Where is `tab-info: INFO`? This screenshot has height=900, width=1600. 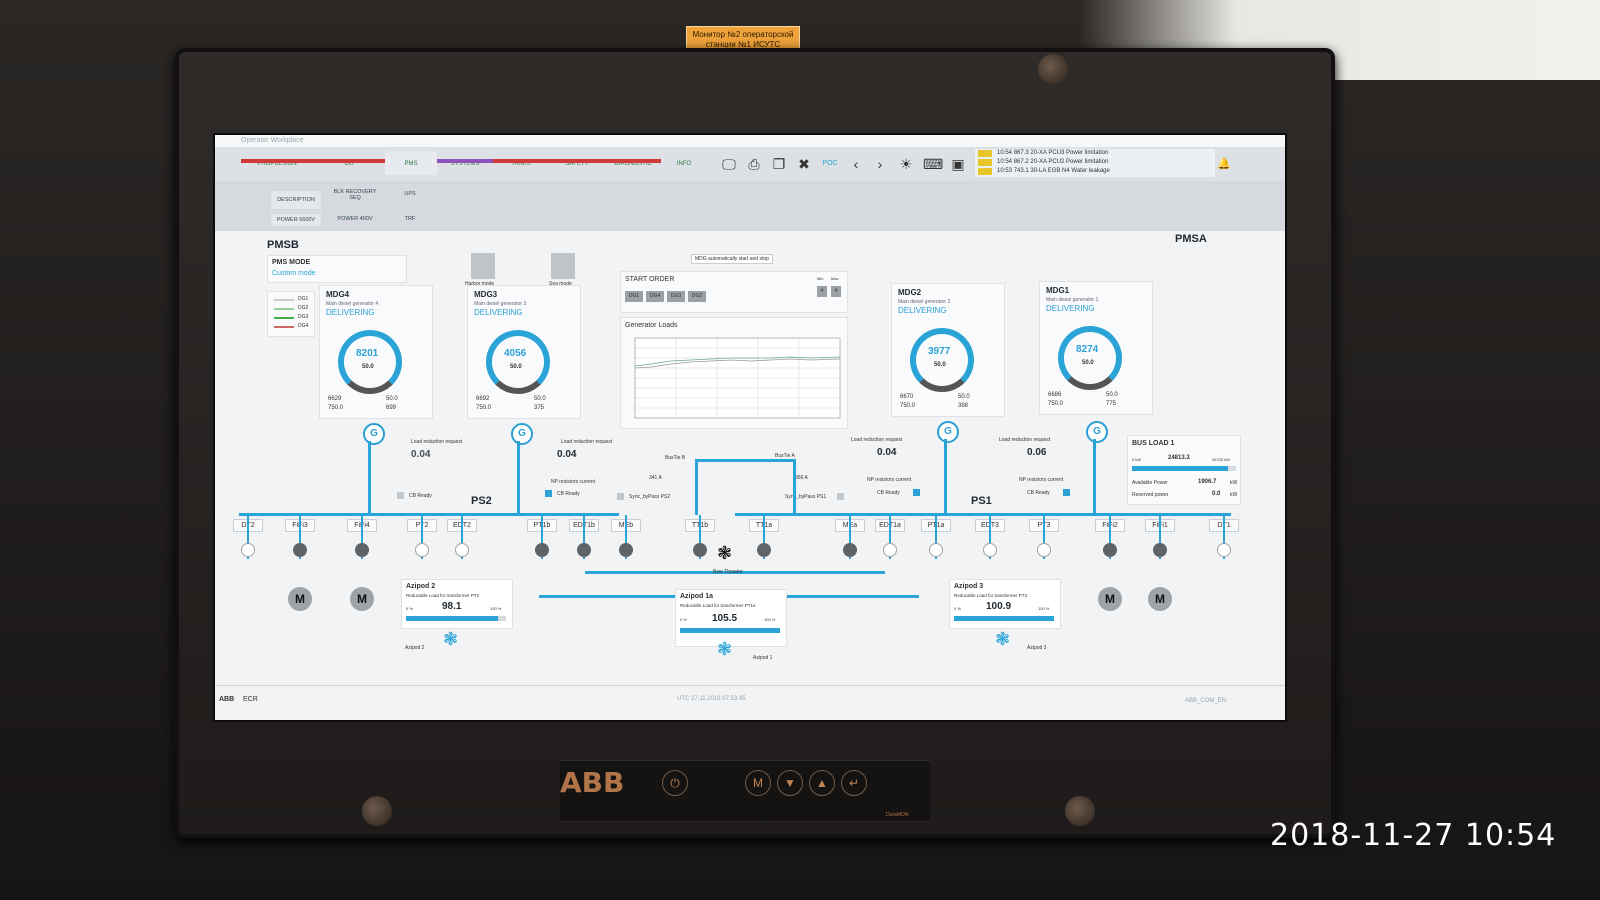
tab-info: INFO is located at coordinates (684, 163).